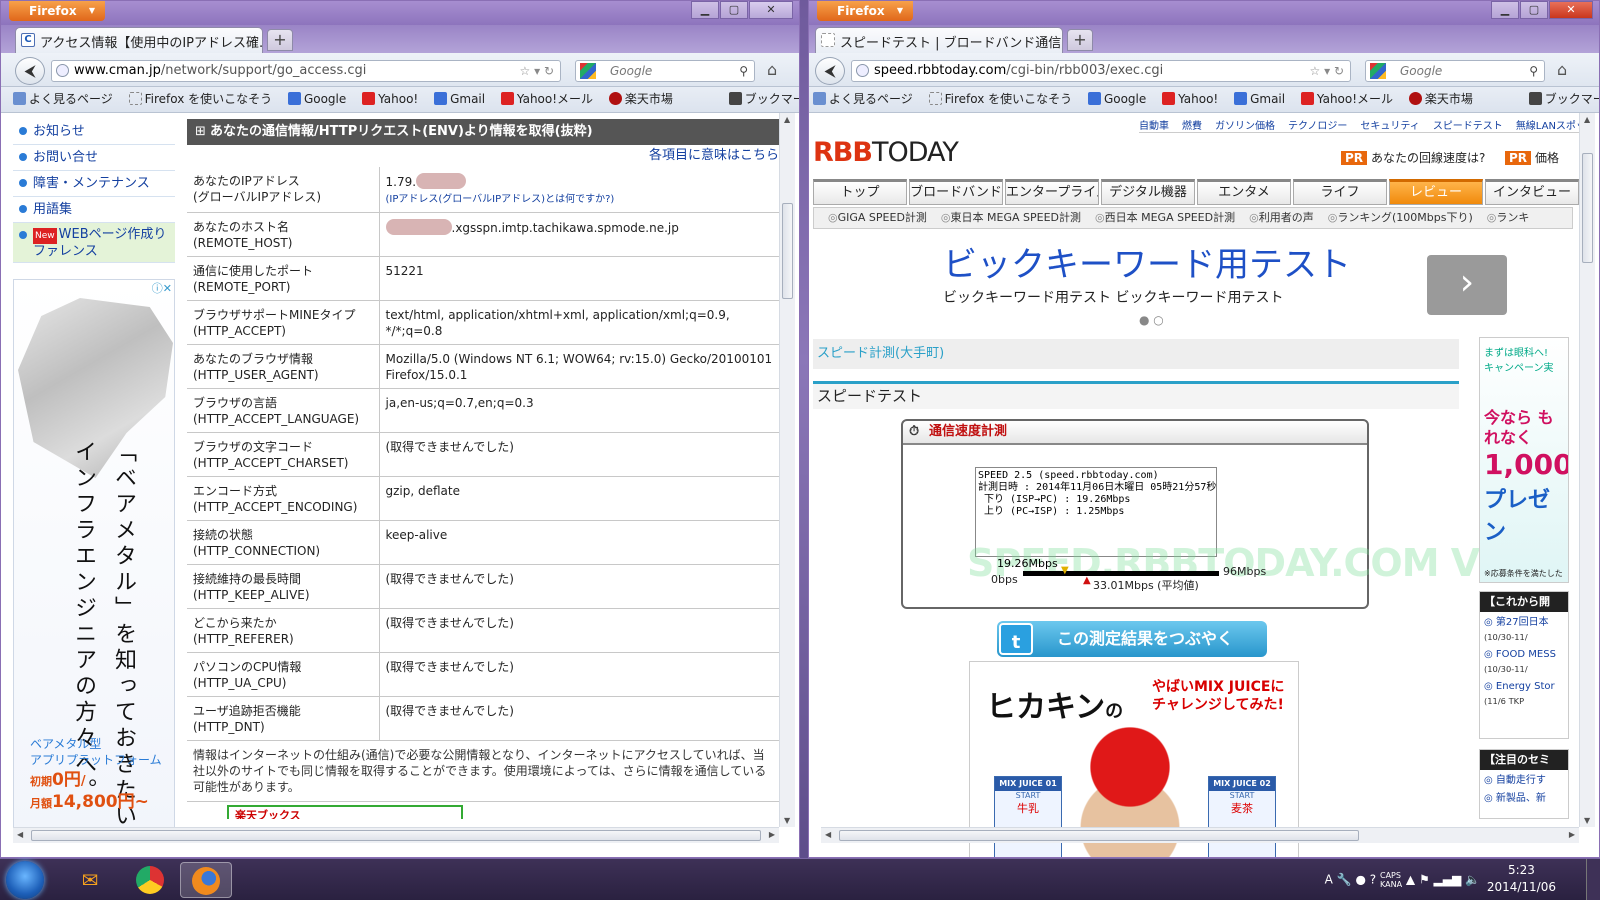  What do you see at coordinates (1436, 192) in the screenshot?
I see `nav-tab: レビュー` at bounding box center [1436, 192].